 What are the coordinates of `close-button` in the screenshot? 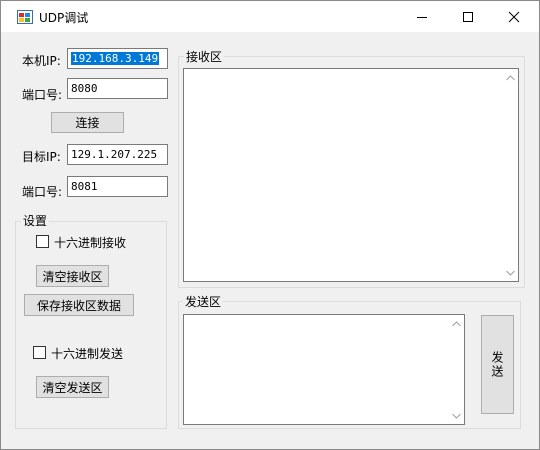 It's located at (514, 16).